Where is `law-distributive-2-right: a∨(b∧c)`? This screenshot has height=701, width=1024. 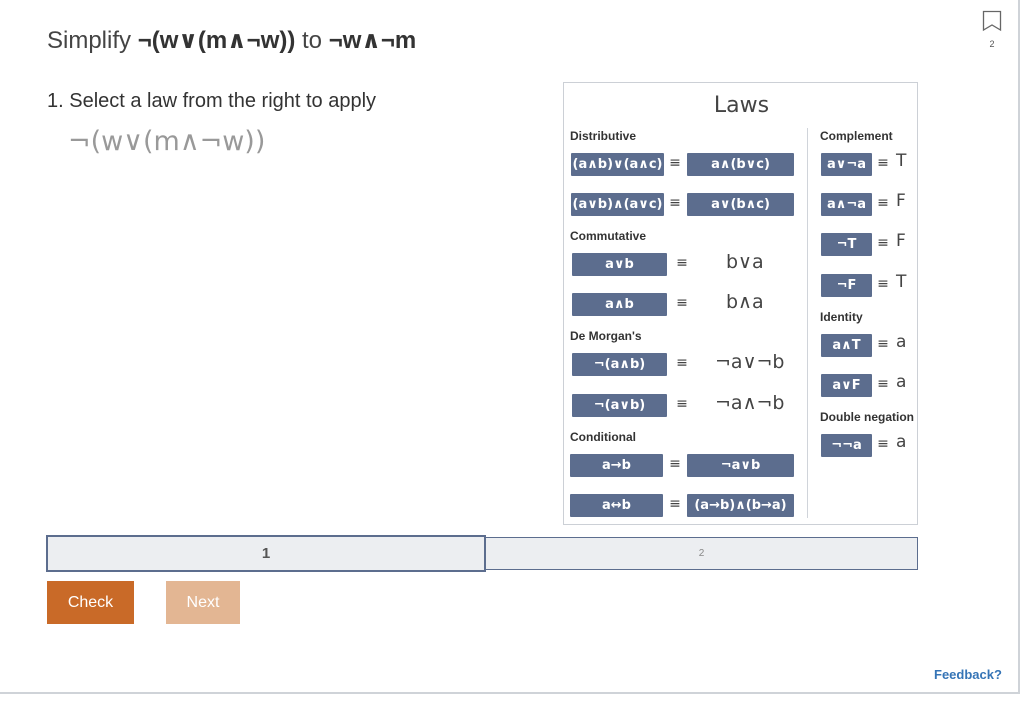
law-distributive-2-right: a∨(b∧c) is located at coordinates (740, 204).